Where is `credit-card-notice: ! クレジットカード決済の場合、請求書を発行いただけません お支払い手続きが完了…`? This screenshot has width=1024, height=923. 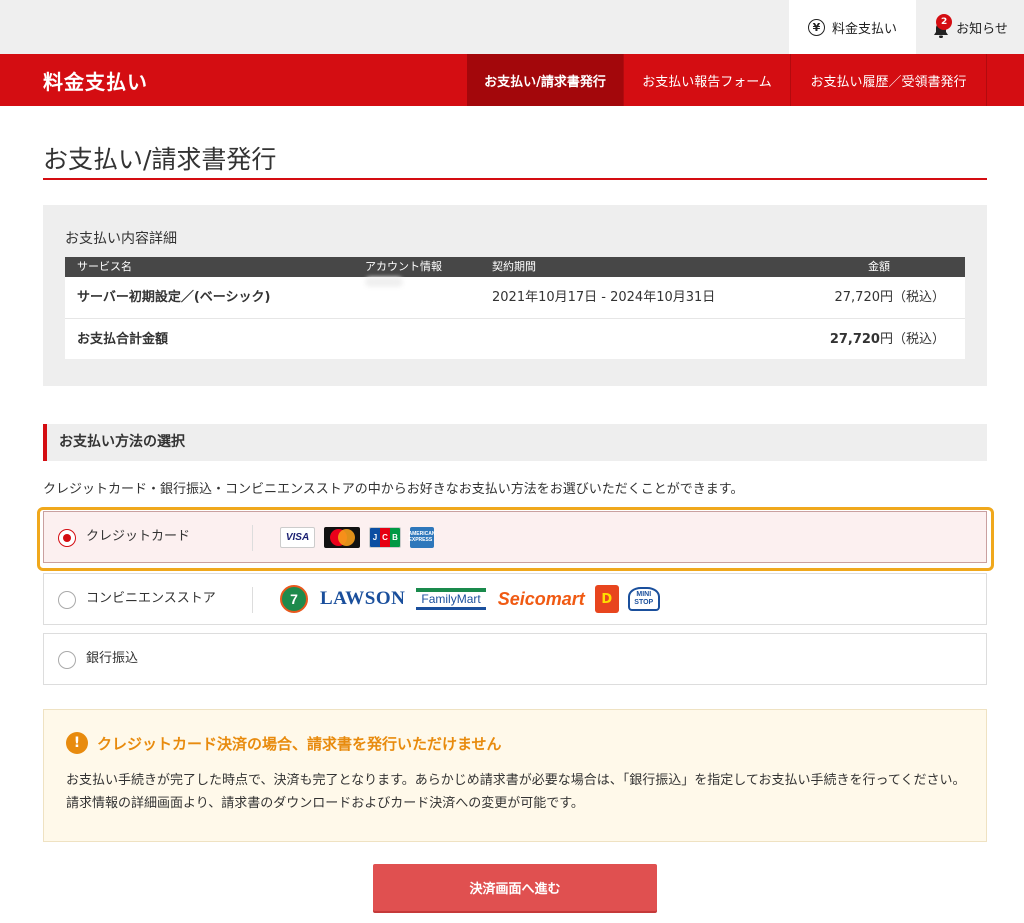 credit-card-notice: ! クレジットカード決済の場合、請求書を発行いただけません お支払い手続きが完了… is located at coordinates (515, 775).